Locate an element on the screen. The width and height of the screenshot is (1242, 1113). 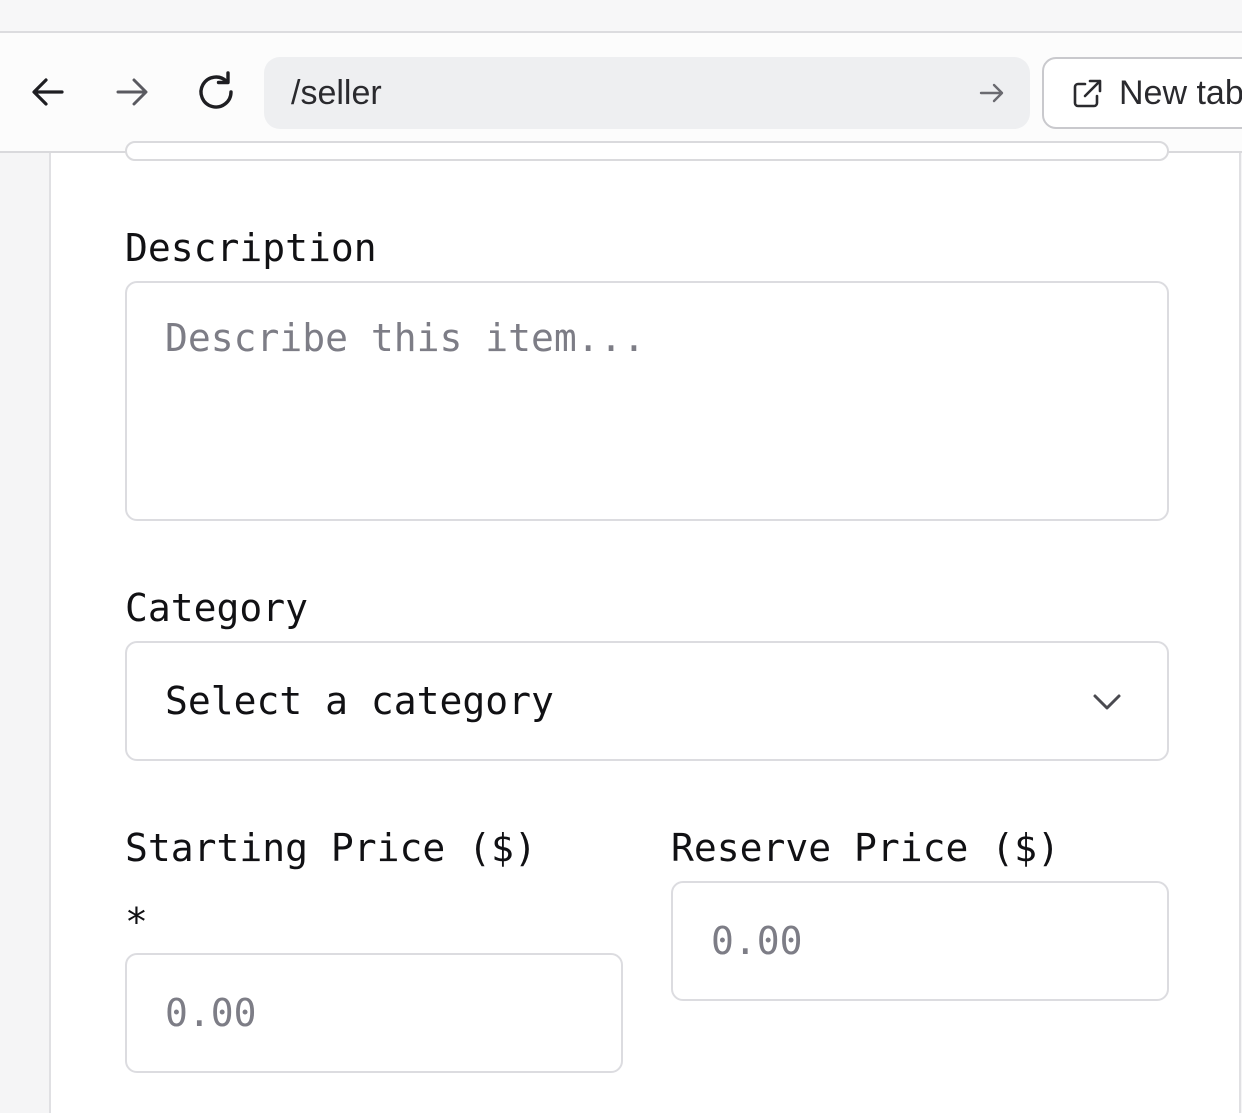
forward-button is located at coordinates (132, 92).